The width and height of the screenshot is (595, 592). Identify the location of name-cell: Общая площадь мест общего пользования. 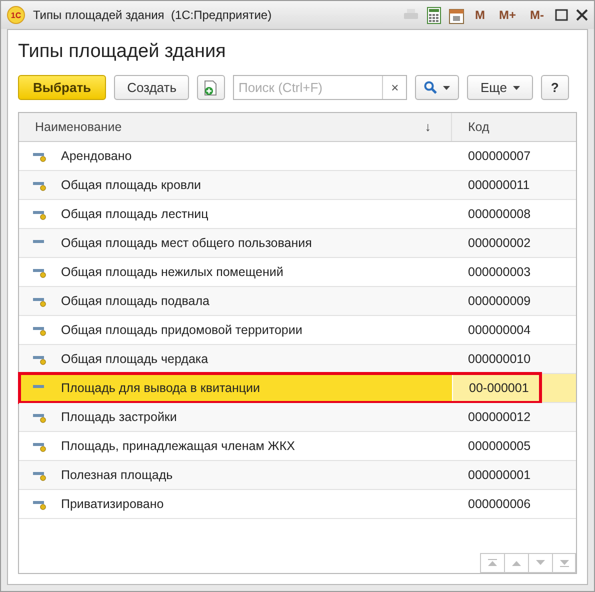
(186, 243).